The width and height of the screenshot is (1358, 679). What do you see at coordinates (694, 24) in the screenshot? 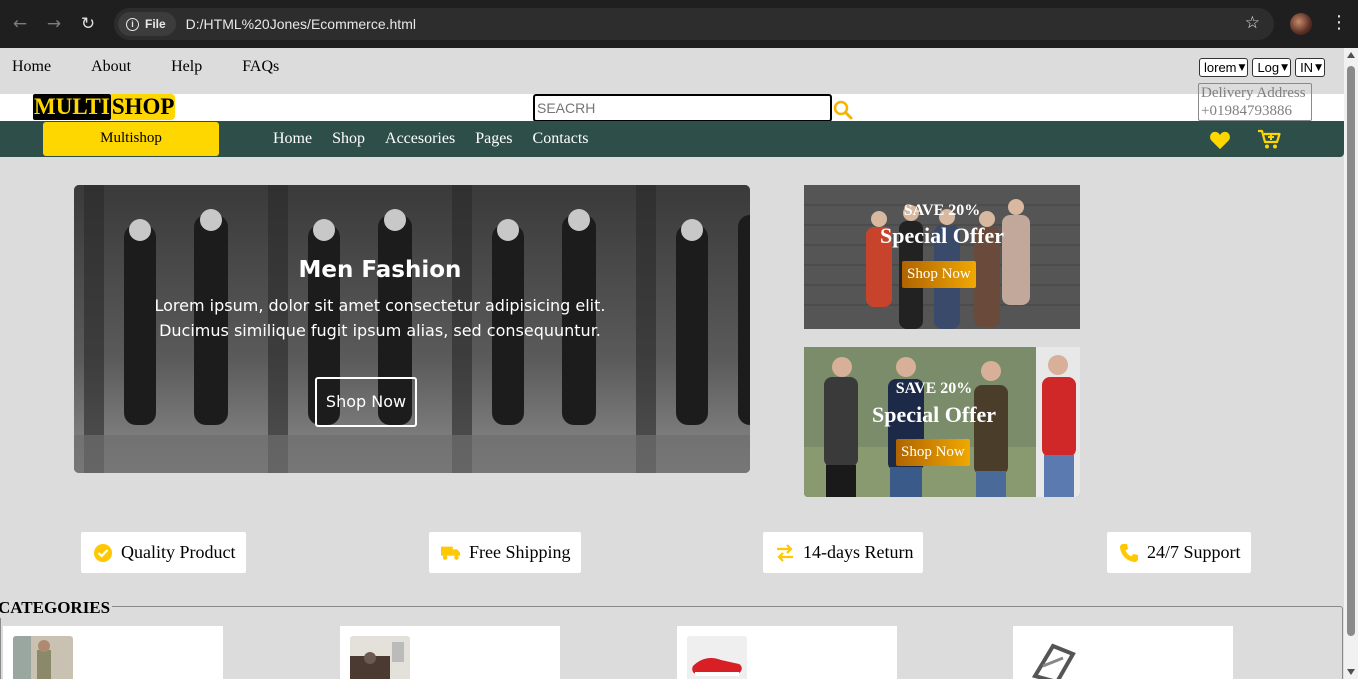
I see `address-bar: i File D:/HTML%20Jones/Ecommerce.html ☆` at bounding box center [694, 24].